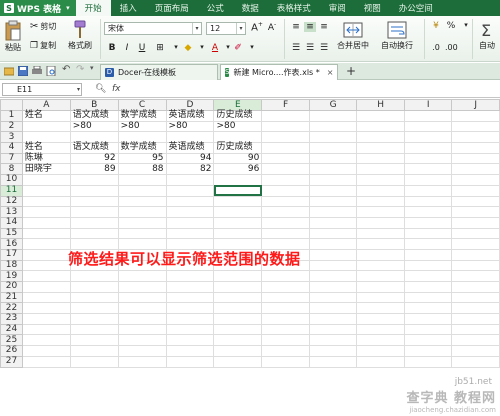 The width and height of the screenshot is (500, 416). What do you see at coordinates (428, 244) in the screenshot?
I see `cell-i16` at bounding box center [428, 244].